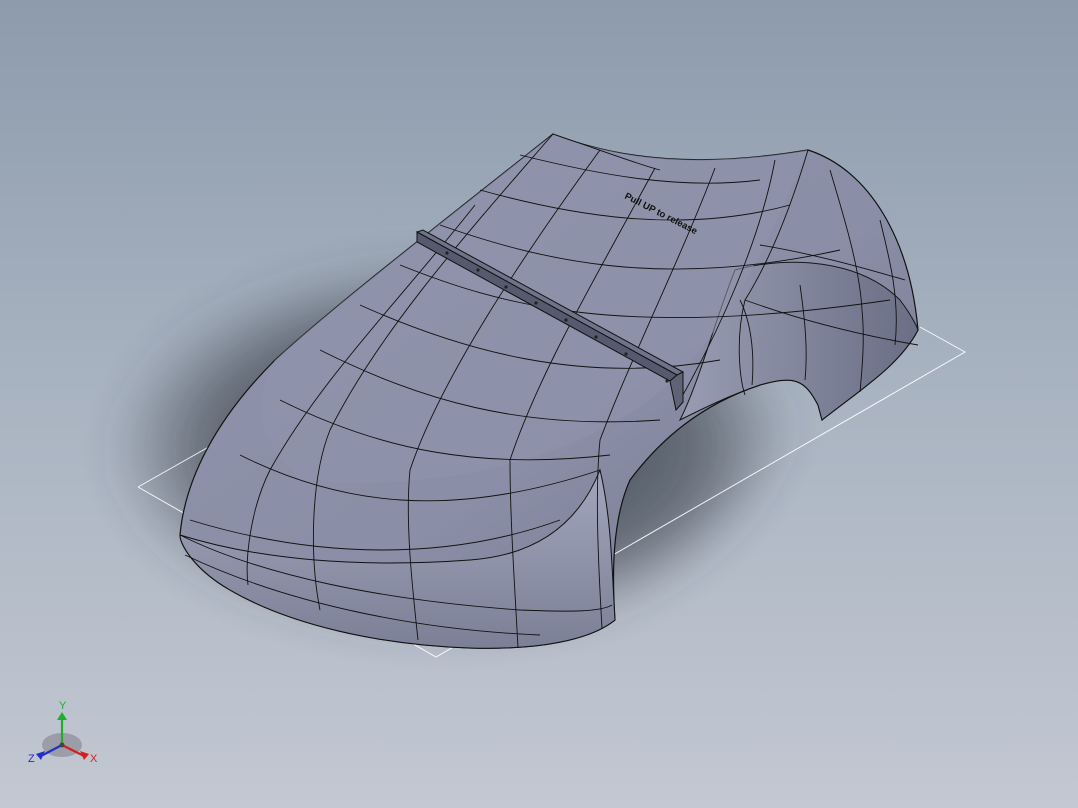  I want to click on reference-triad: Y X Z, so click(63, 732).